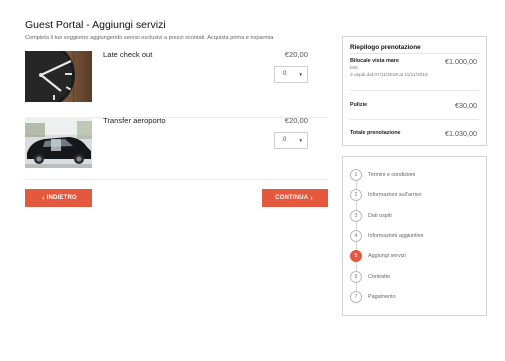 Image resolution: width=505 pixels, height=361 pixels. What do you see at coordinates (375, 133) in the screenshot?
I see `total-label: Totale prenotazione` at bounding box center [375, 133].